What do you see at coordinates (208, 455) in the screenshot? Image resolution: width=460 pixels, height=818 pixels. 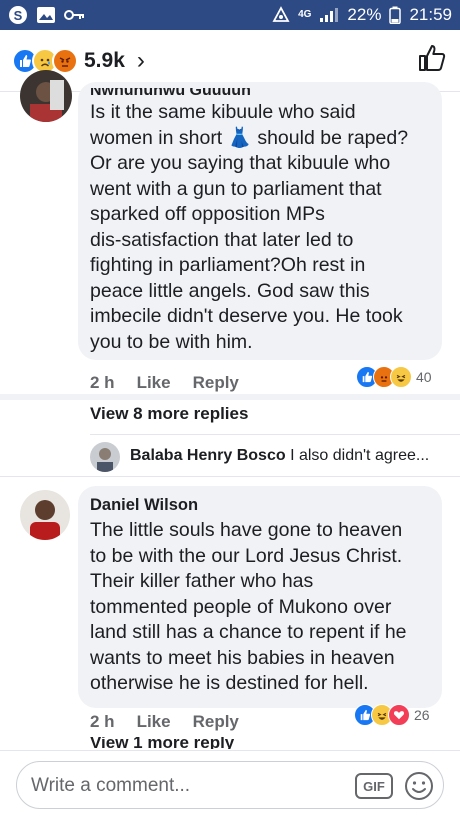 I see `reply-author: Balaba Henry Bosco` at bounding box center [208, 455].